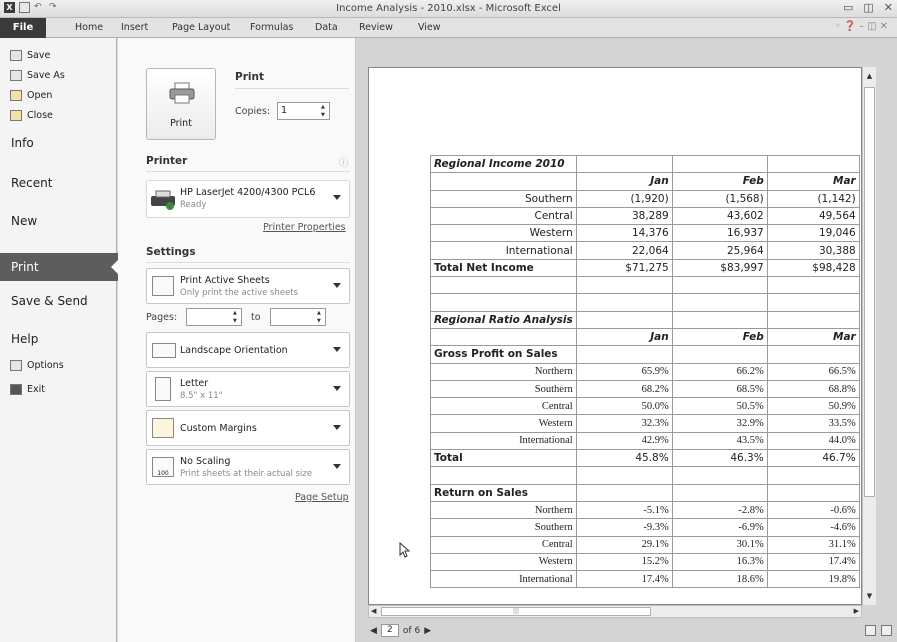 The width and height of the screenshot is (897, 642). Describe the element at coordinates (292, 88) in the screenshot. I see `print-divider` at that location.